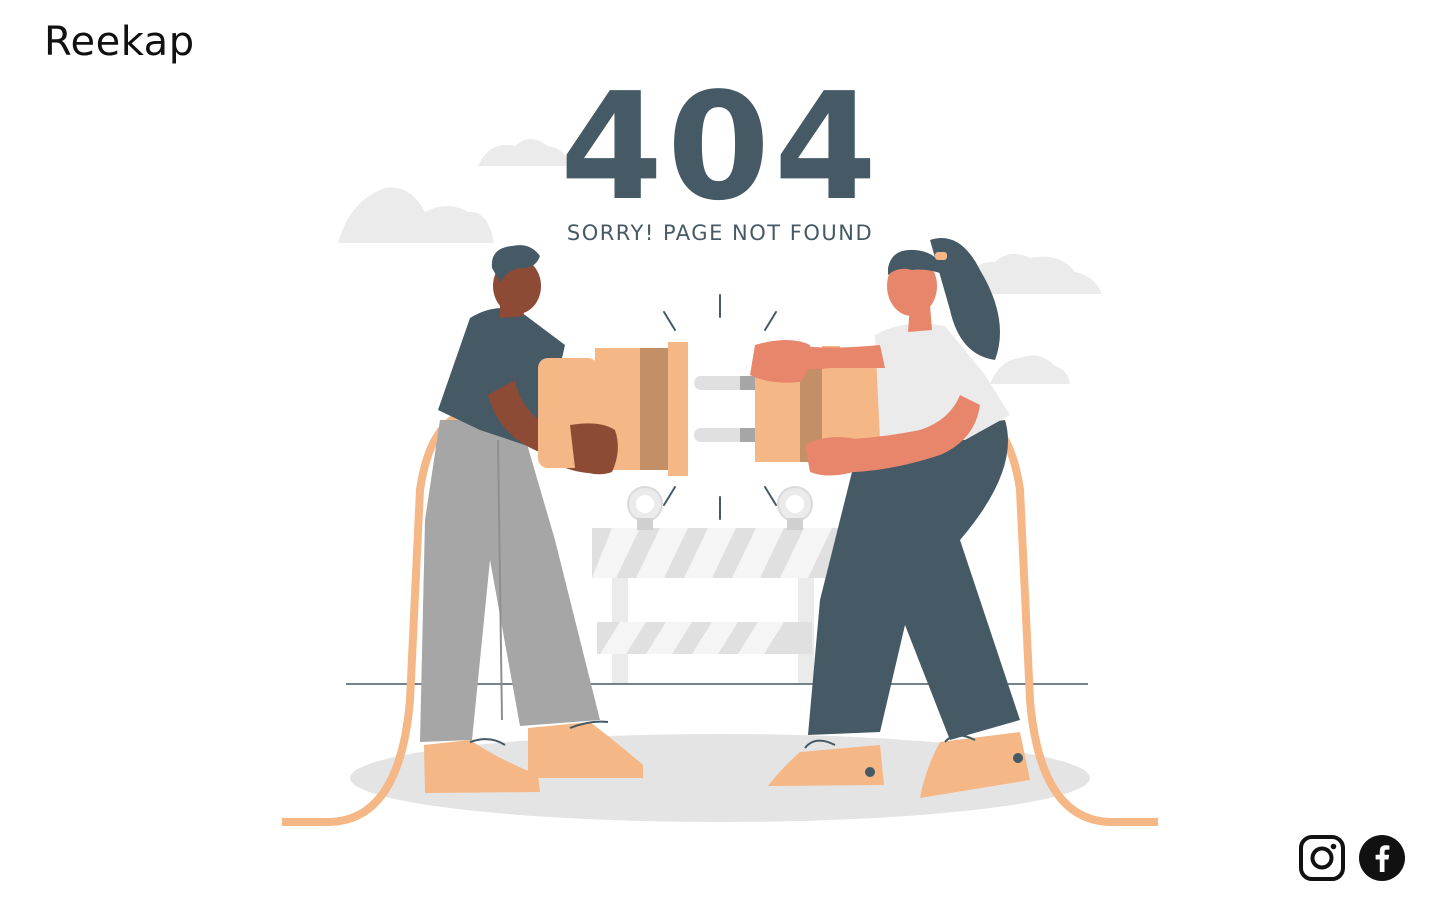  I want to click on error-code: 404, so click(720, 147).